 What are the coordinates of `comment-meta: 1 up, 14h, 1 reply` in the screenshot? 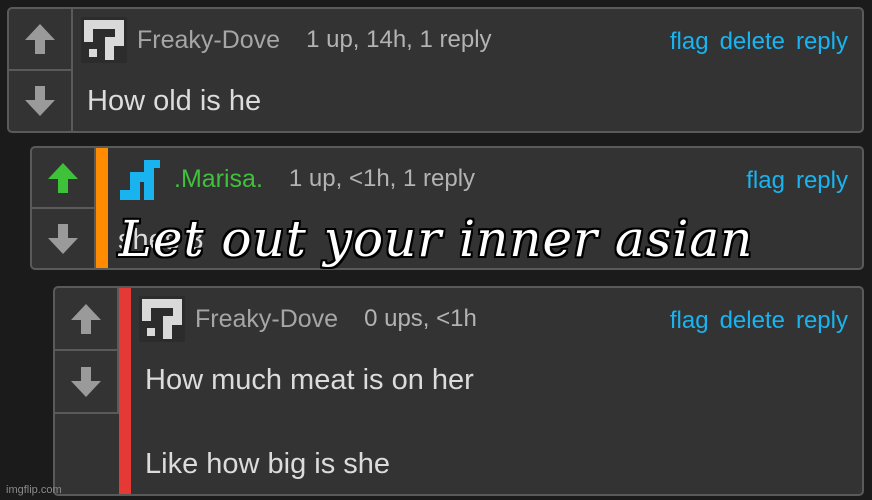 It's located at (399, 39).